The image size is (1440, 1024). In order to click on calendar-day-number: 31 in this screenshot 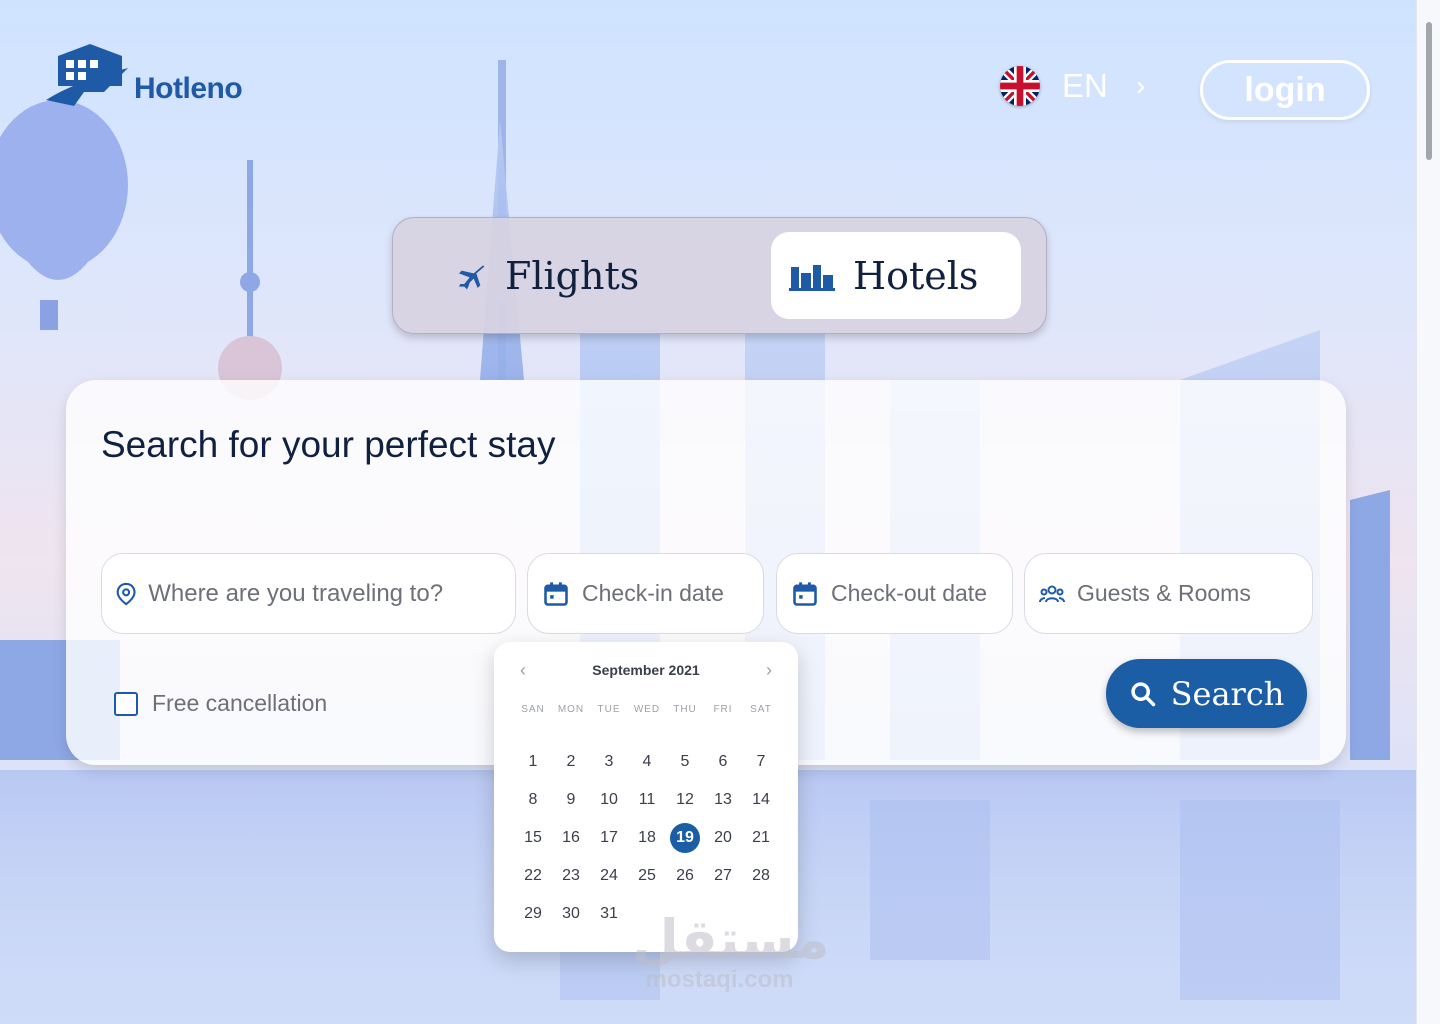, I will do `click(609, 913)`.